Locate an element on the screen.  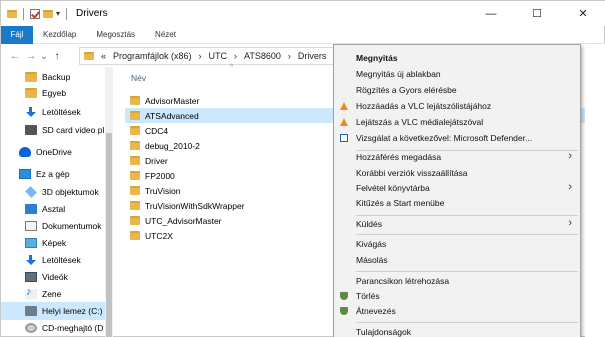
sidebar-scrollbar-thumb is located at coordinates (109, 235).